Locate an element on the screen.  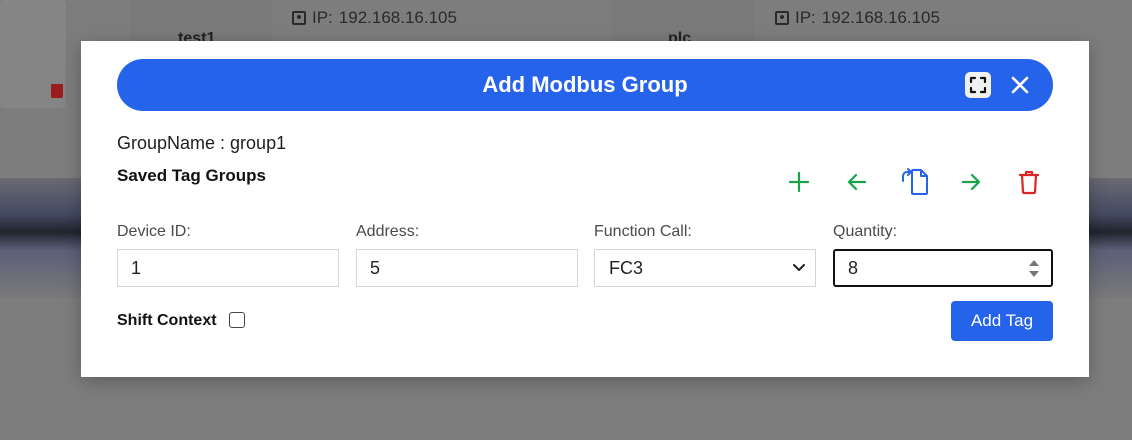
shift-context-label: Shift Context is located at coordinates (167, 320).